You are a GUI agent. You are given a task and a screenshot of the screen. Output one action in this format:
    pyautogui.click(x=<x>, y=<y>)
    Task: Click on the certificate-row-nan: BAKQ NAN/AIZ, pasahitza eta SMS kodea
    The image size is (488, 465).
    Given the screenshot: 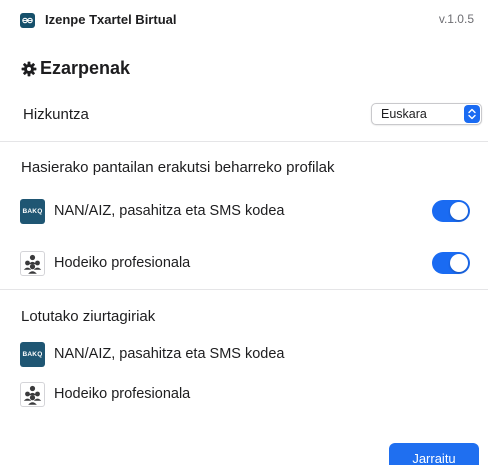 What is the action you would take?
    pyautogui.click(x=250, y=355)
    